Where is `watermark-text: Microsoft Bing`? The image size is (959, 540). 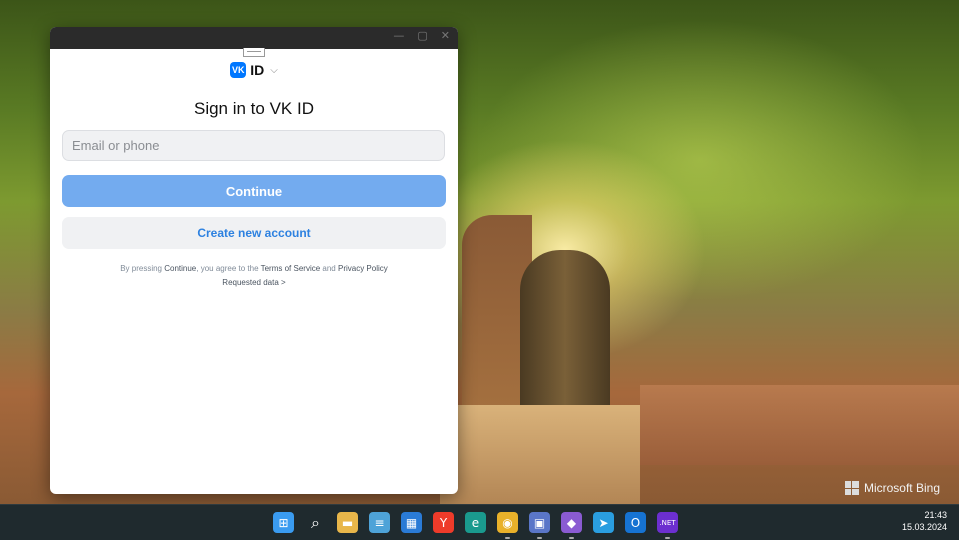 watermark-text: Microsoft Bing is located at coordinates (901, 488).